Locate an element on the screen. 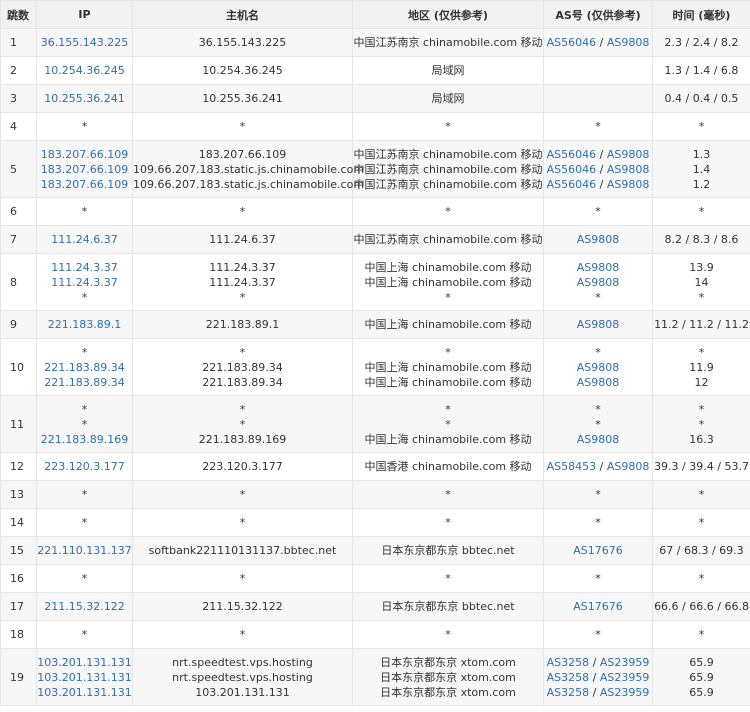 The width and height of the screenshot is (750, 712). host-cell: softbank221110131137.bbtec.net is located at coordinates (242, 550).